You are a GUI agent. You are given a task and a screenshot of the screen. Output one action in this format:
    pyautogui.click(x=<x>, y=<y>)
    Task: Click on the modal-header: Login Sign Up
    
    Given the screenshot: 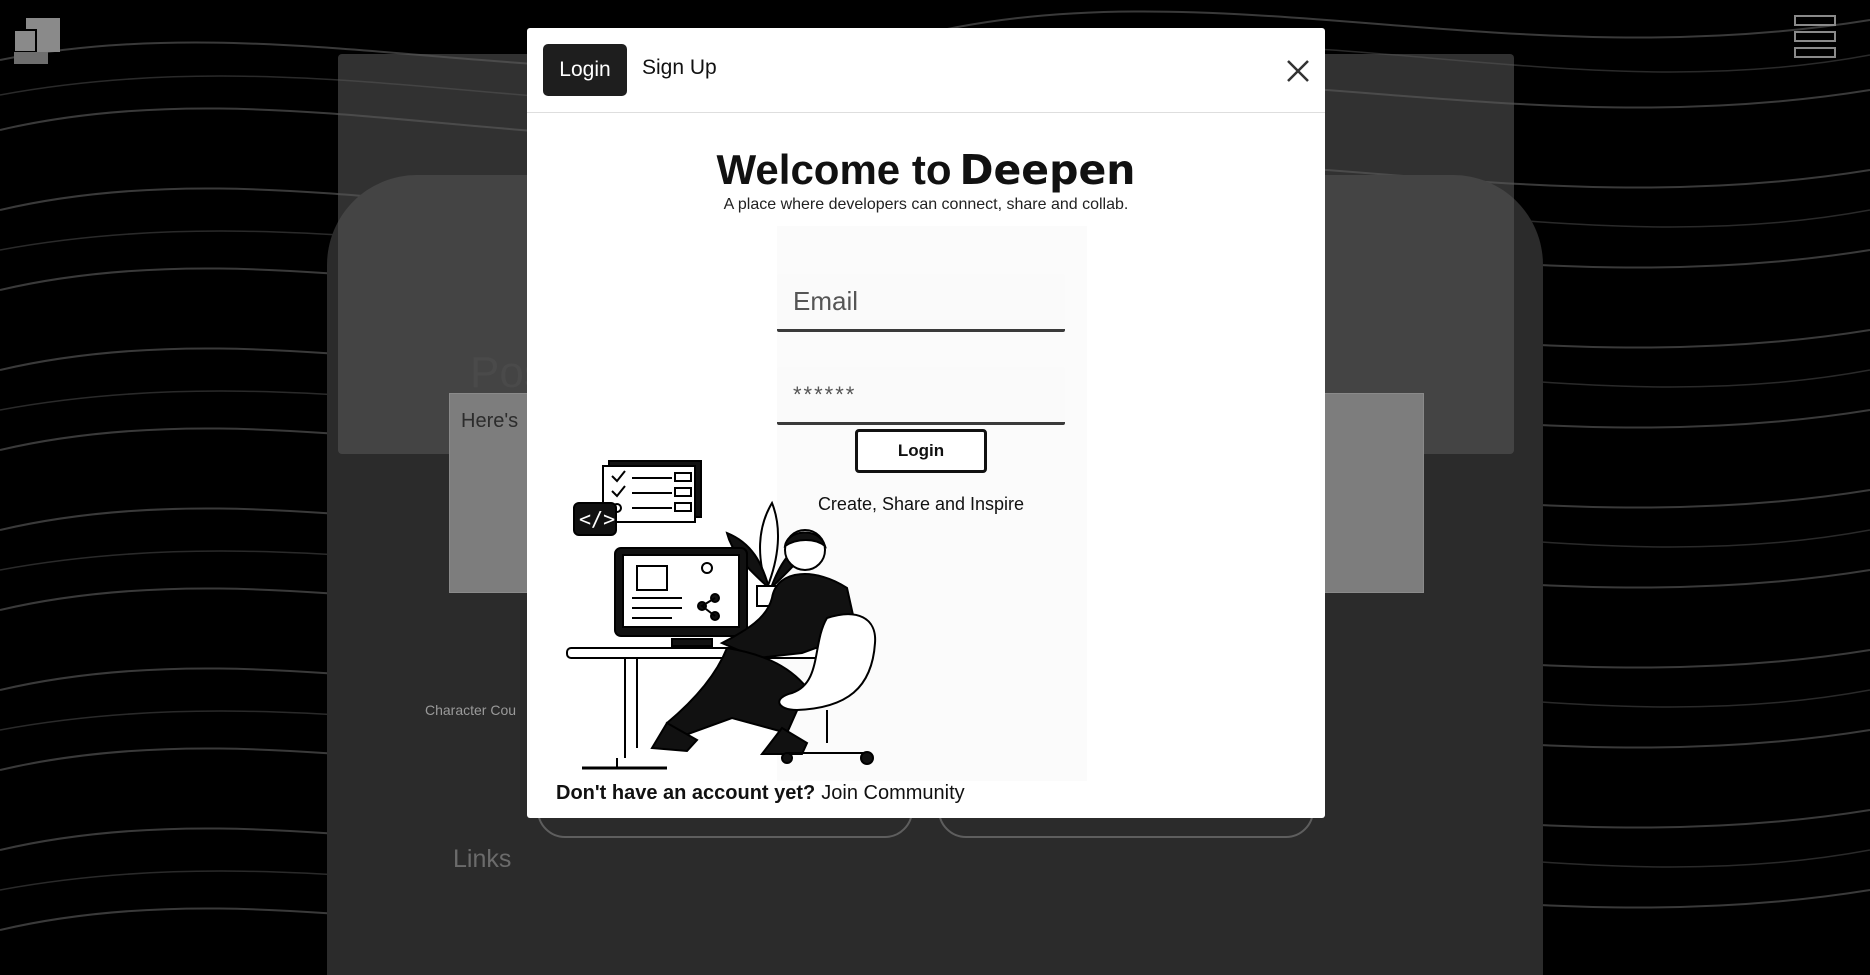 What is the action you would take?
    pyautogui.click(x=926, y=70)
    